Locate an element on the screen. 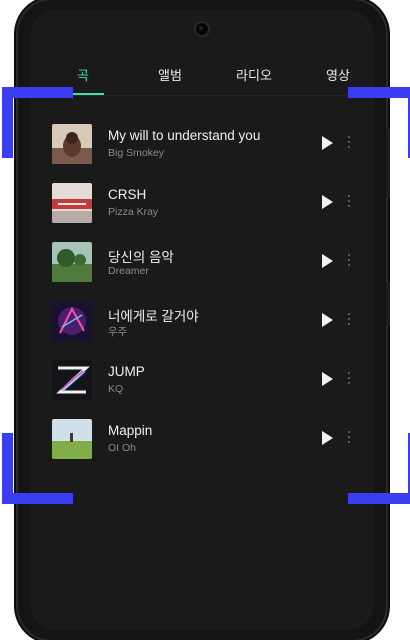 The image size is (410, 640). song-row: 당신의 음악 Dreamer is located at coordinates (202, 267).